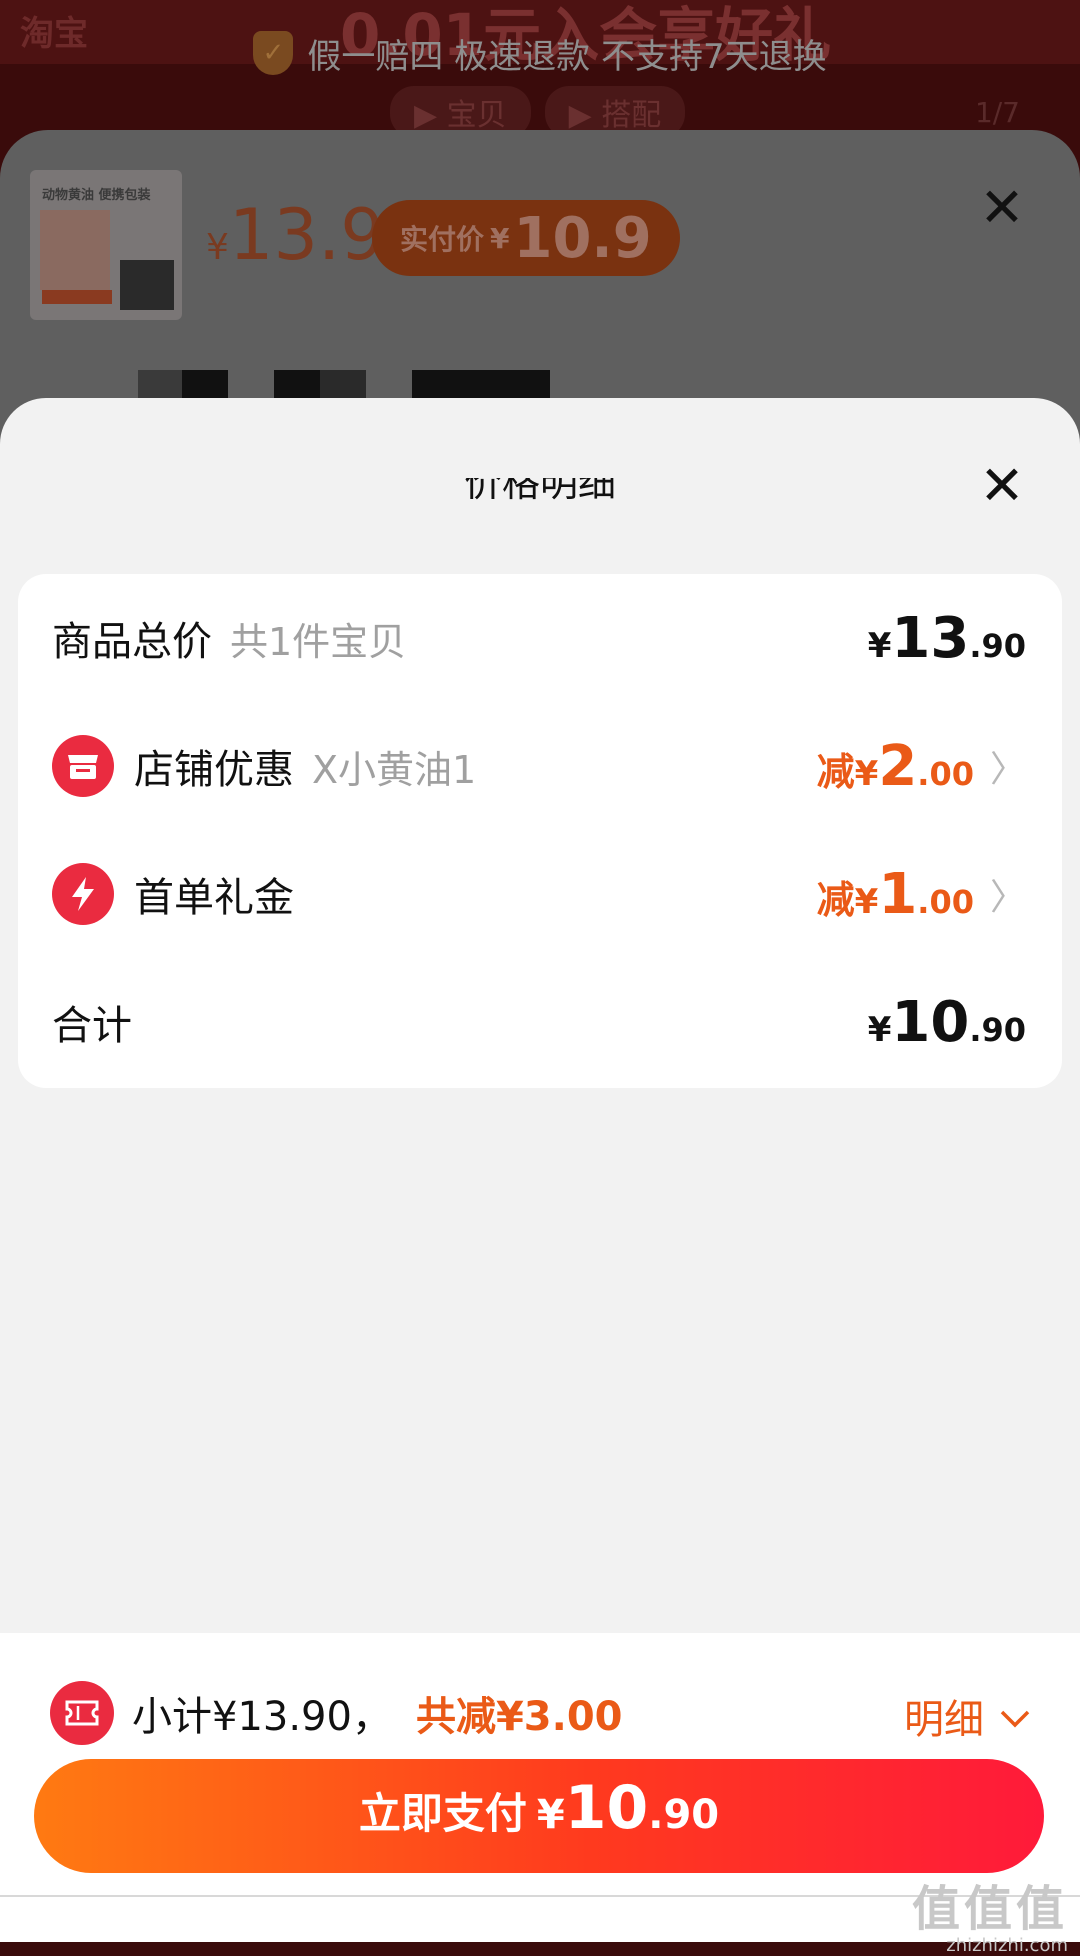 The image size is (1080, 1956). I want to click on row-amount: 减 ¥1.00 〉, so click(921, 894).